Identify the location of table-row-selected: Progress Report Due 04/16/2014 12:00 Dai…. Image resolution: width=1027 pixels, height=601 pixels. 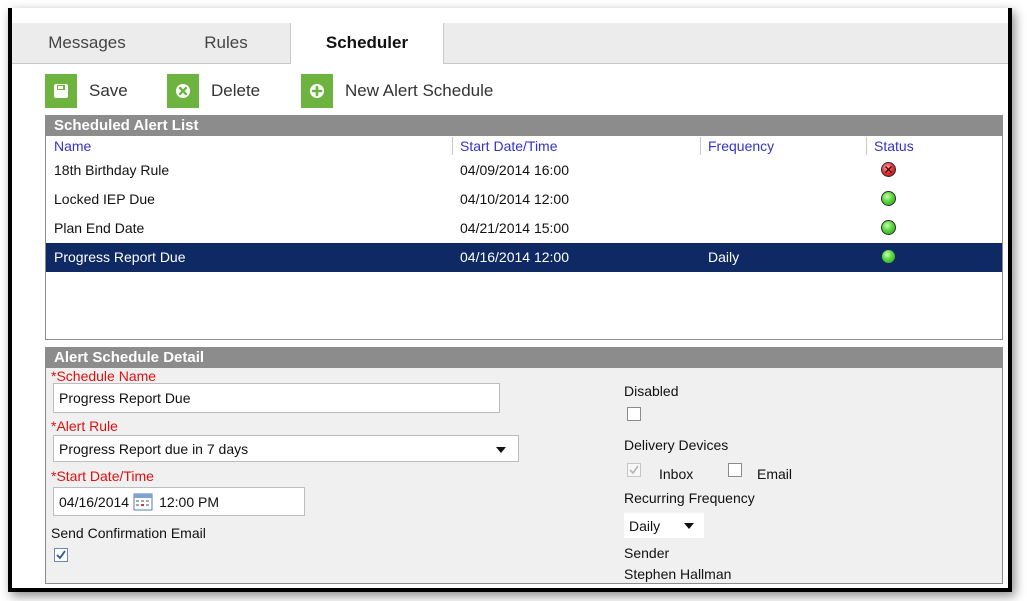
(524, 257).